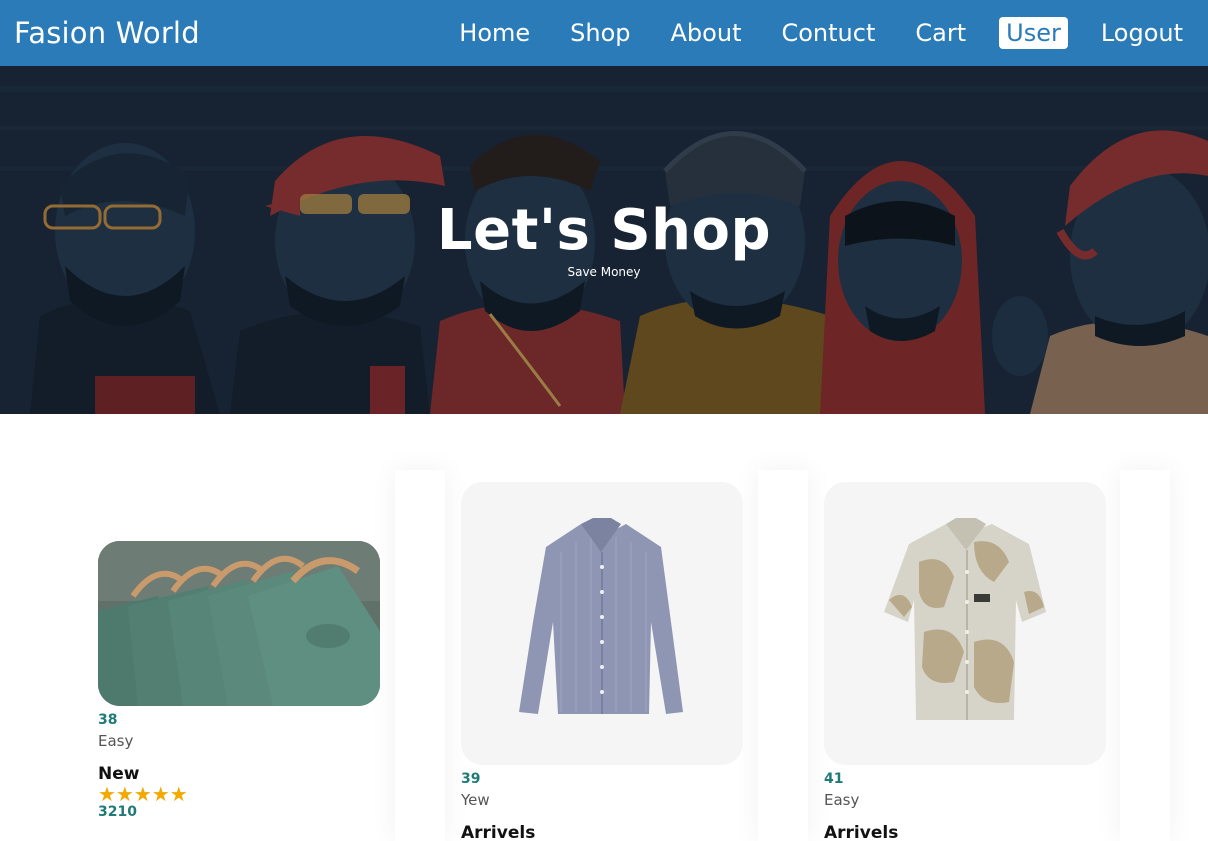 This screenshot has height=841, width=1208. I want to click on nav-shop: Shop, so click(600, 33).